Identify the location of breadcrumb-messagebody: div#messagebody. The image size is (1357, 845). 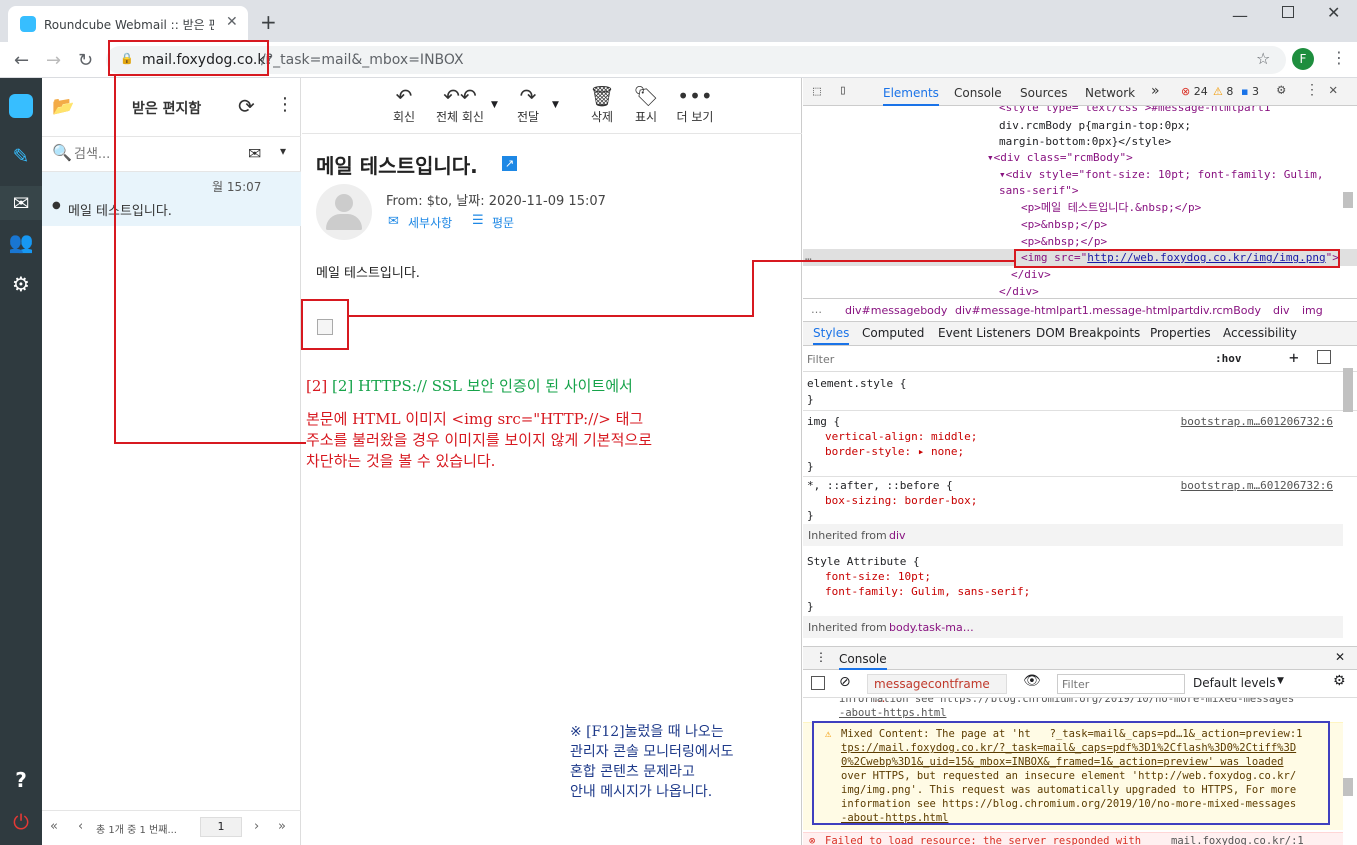
(896, 310).